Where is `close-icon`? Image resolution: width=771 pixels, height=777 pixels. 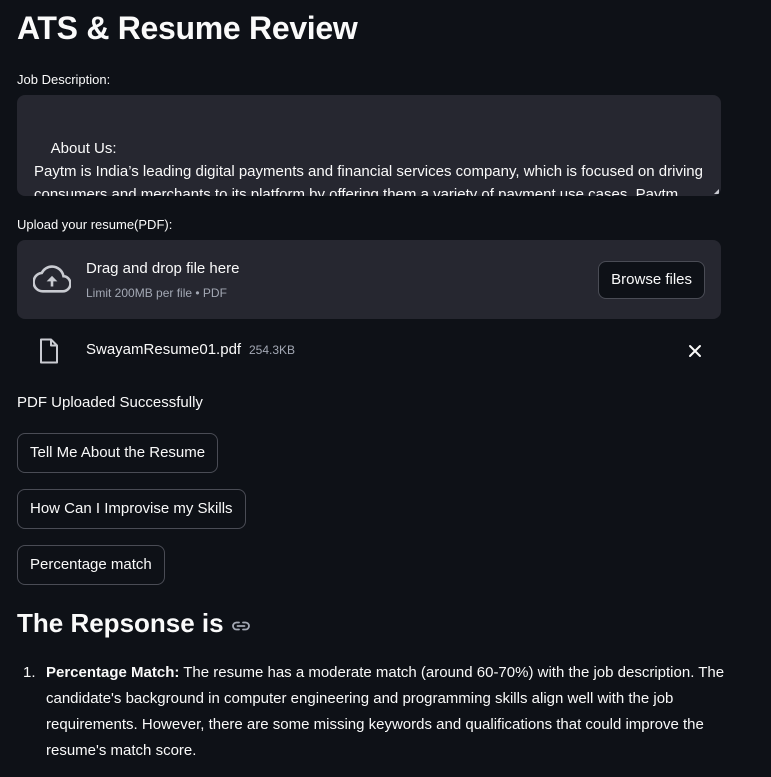 close-icon is located at coordinates (695, 351).